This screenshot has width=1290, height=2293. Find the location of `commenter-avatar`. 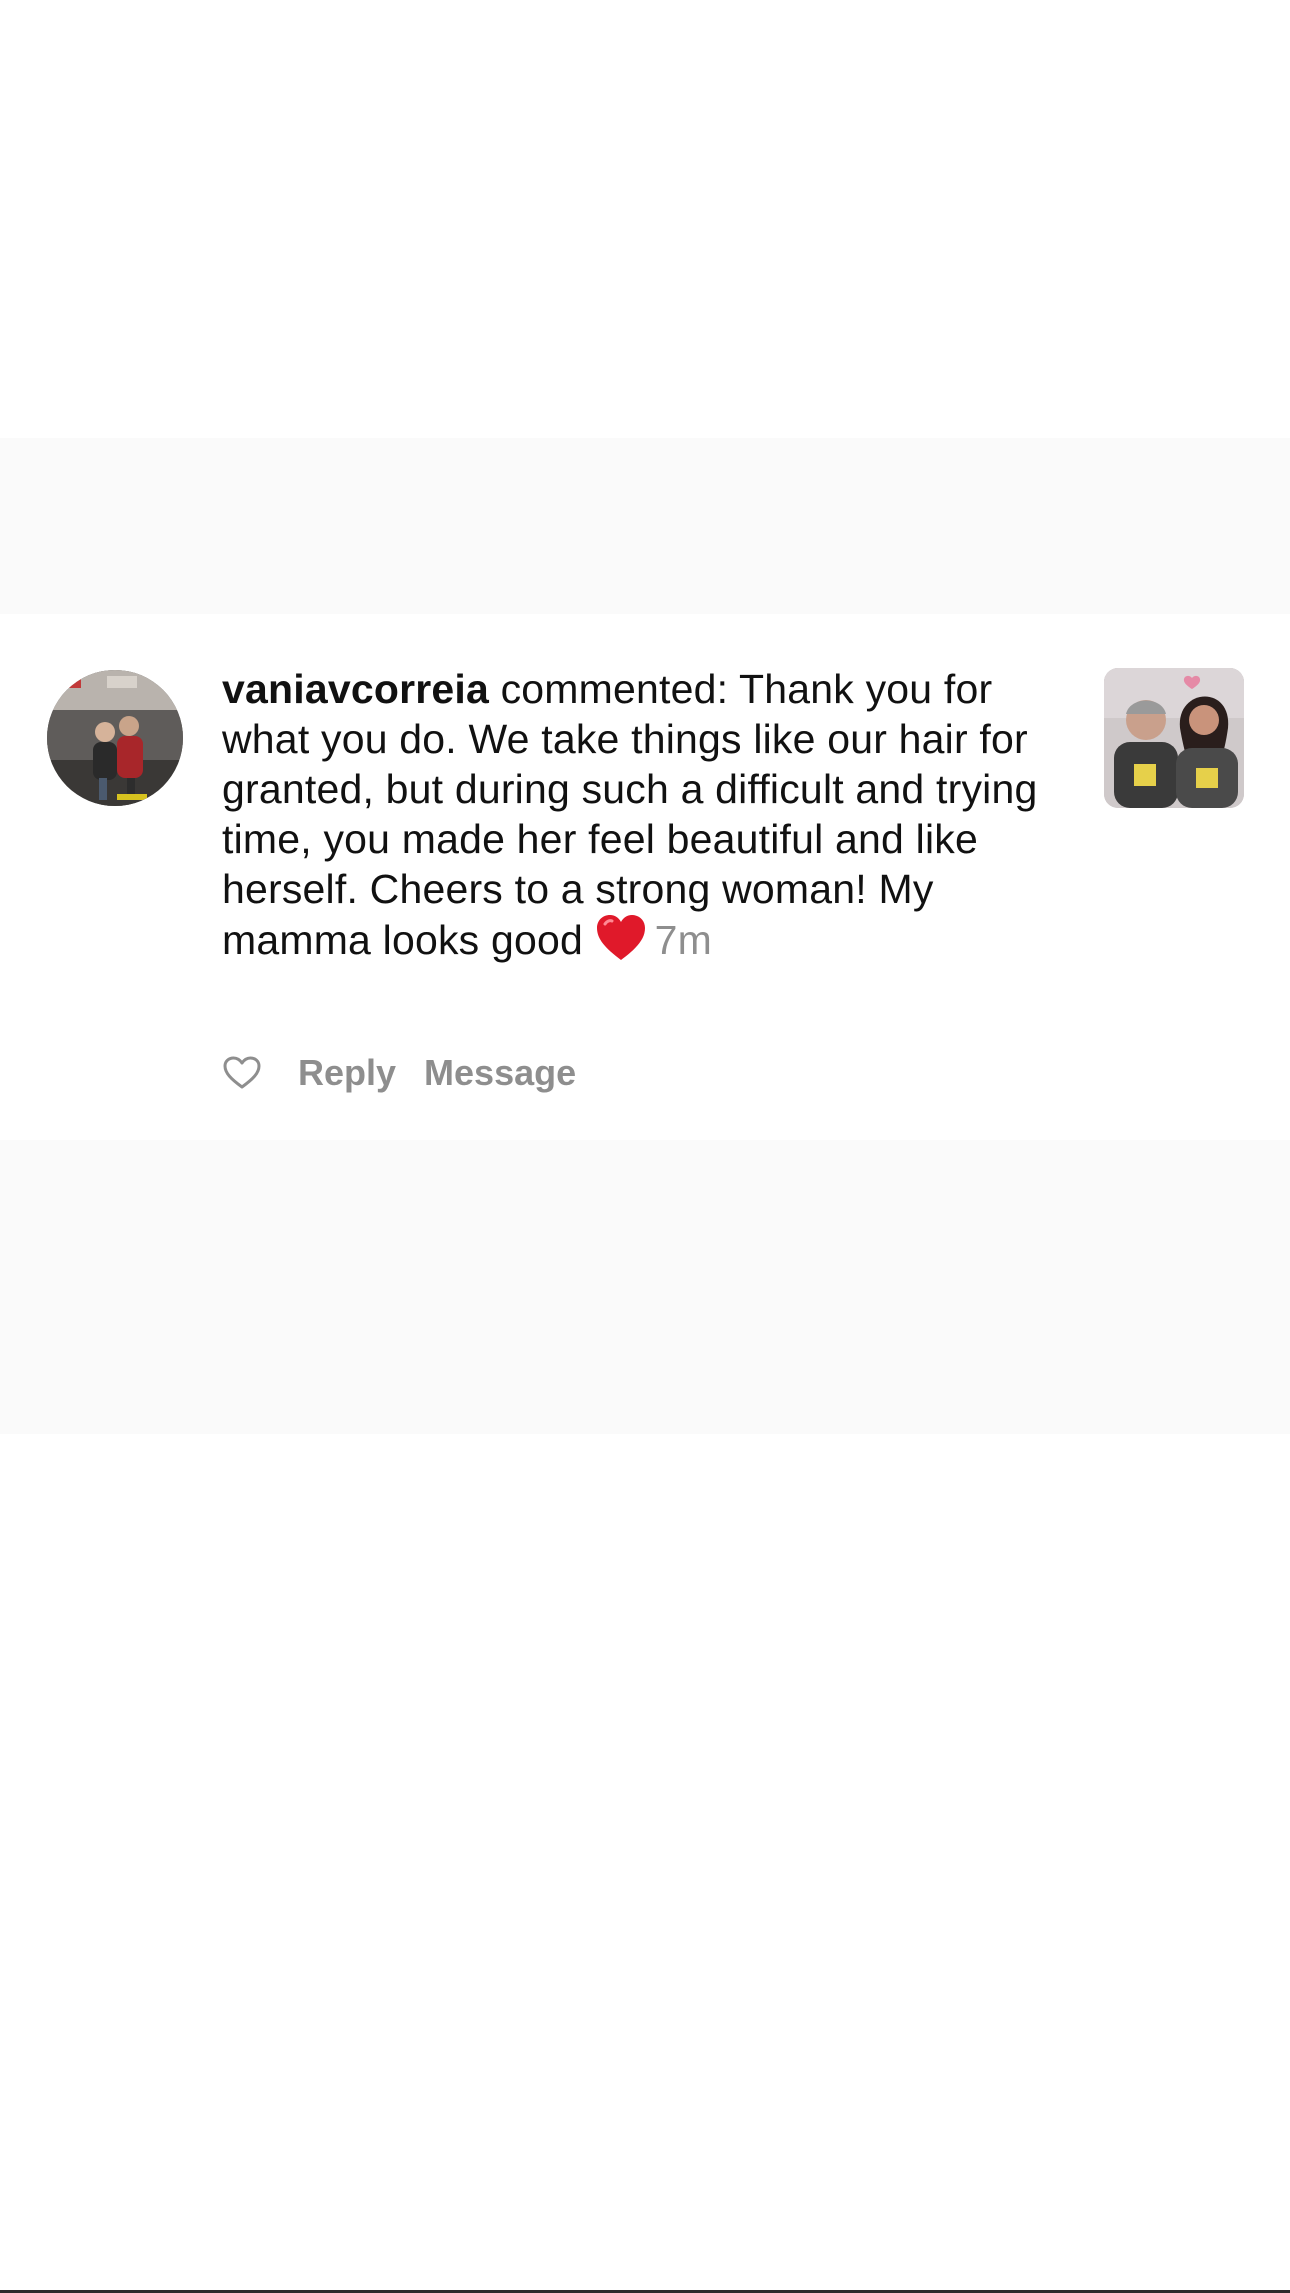

commenter-avatar is located at coordinates (115, 738).